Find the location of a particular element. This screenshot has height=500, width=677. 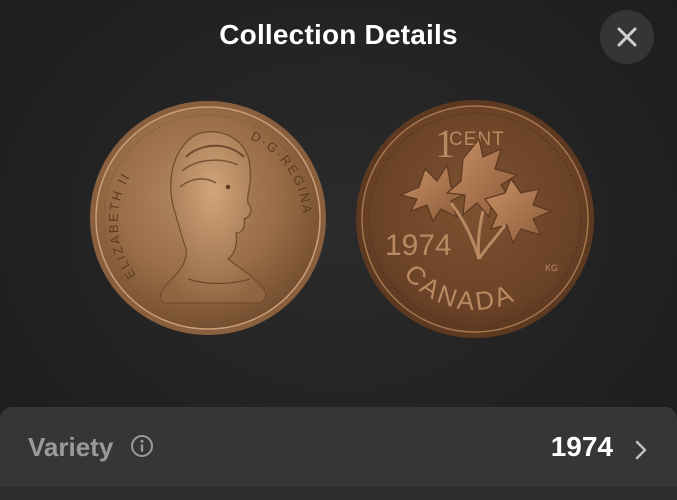

chevron-right-icon is located at coordinates (641, 450).